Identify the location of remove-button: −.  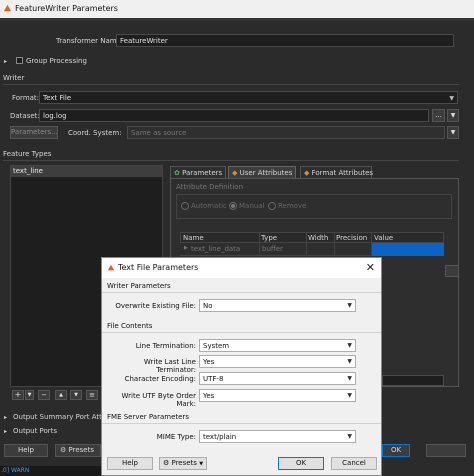
(44, 395).